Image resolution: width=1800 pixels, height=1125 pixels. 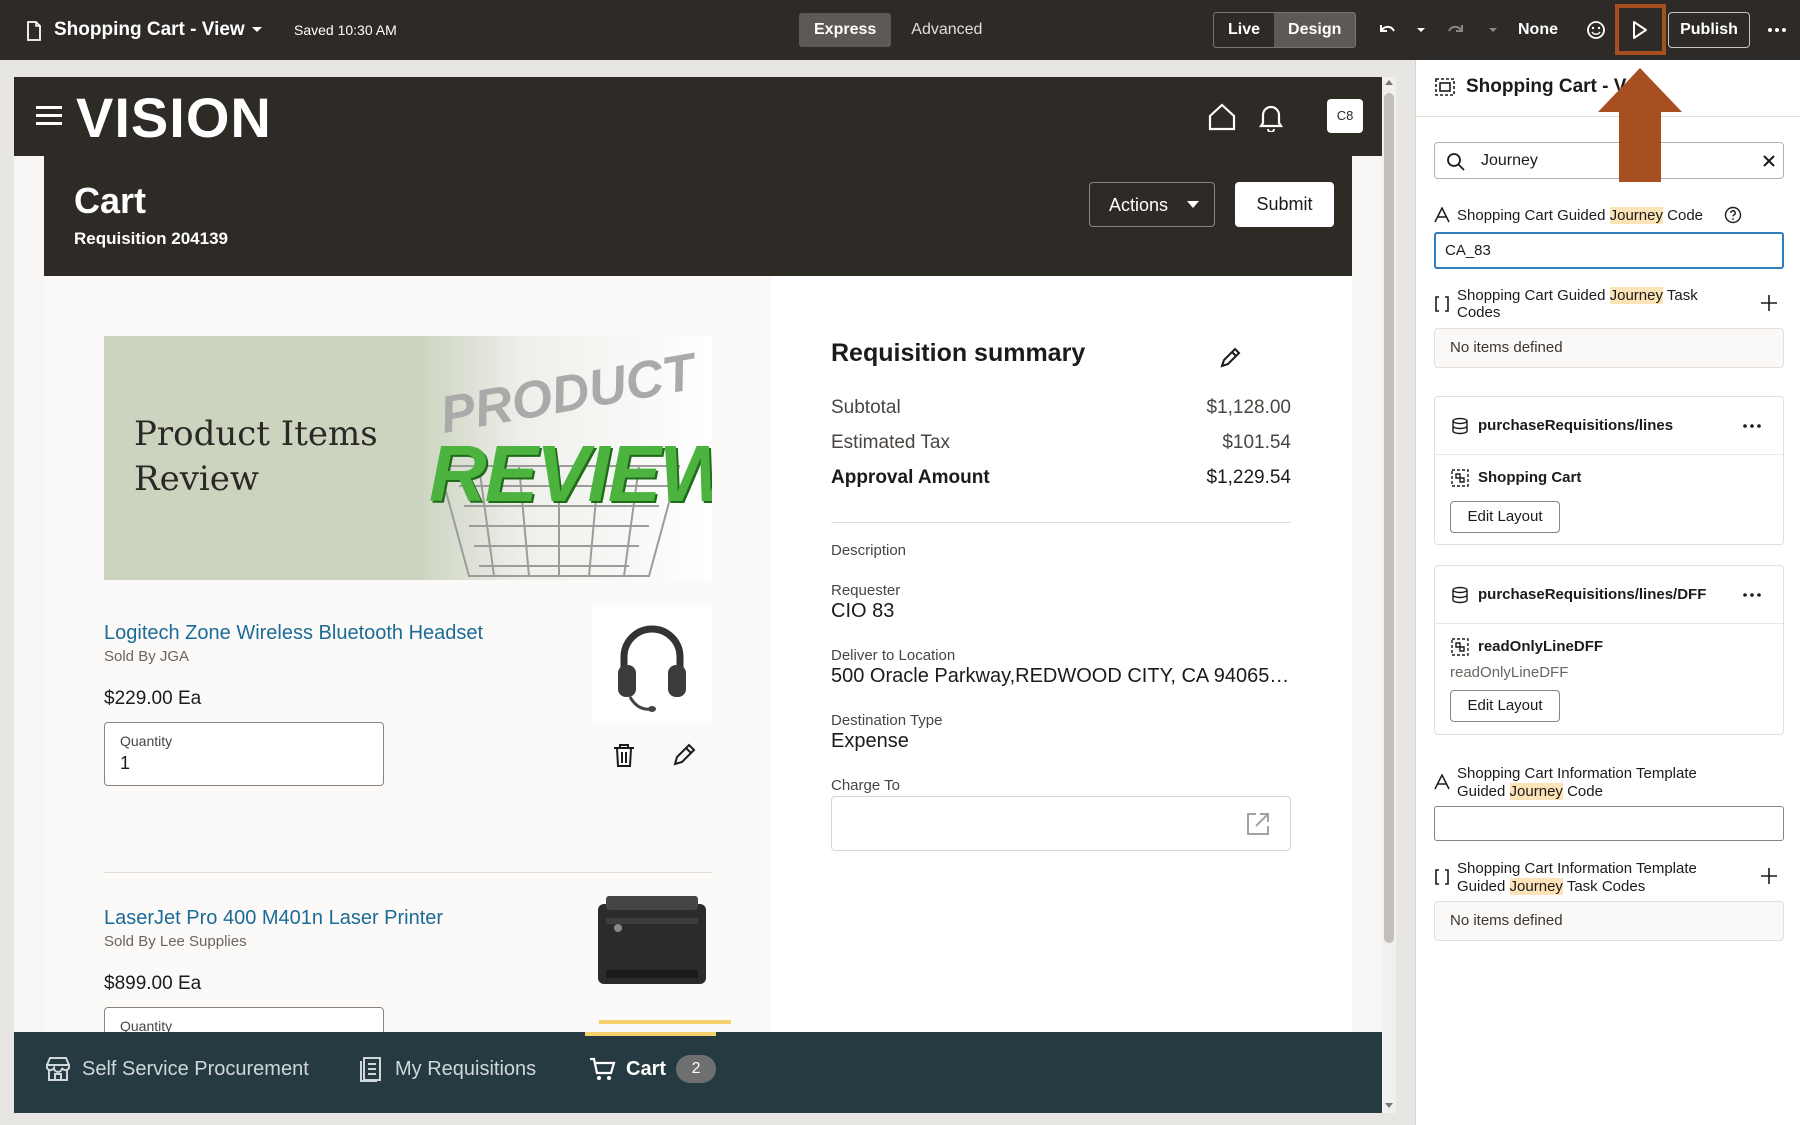 What do you see at coordinates (1139, 205) in the screenshot?
I see `actions-label: Actions` at bounding box center [1139, 205].